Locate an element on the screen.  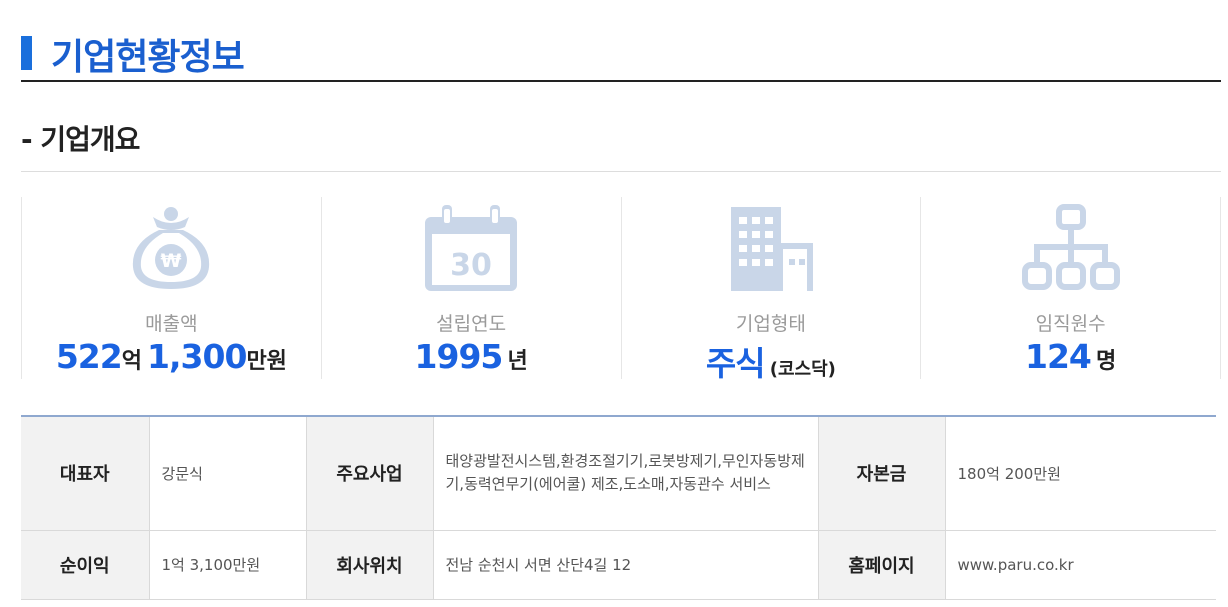
section-divider is located at coordinates (621, 171).